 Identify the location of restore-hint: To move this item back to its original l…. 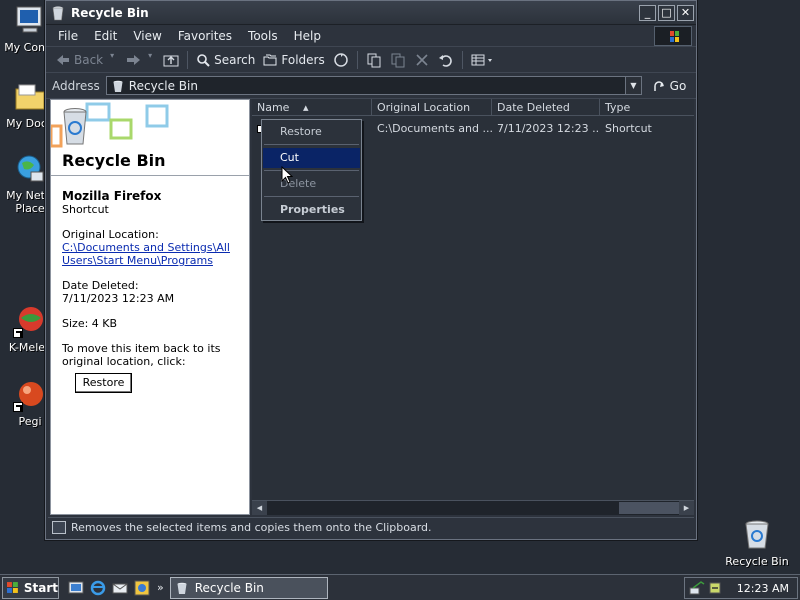
(141, 355).